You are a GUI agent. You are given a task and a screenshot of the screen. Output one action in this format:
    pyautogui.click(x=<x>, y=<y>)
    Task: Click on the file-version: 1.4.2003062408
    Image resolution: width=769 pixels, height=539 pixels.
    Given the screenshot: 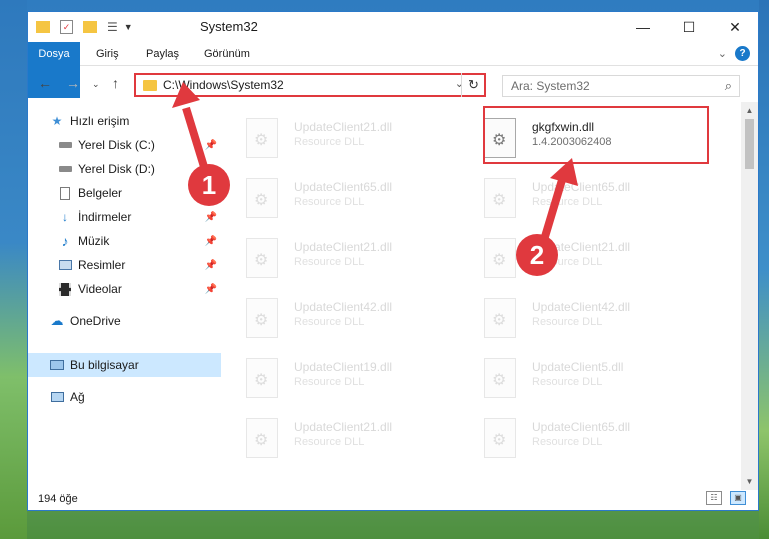 What is the action you would take?
    pyautogui.click(x=572, y=142)
    